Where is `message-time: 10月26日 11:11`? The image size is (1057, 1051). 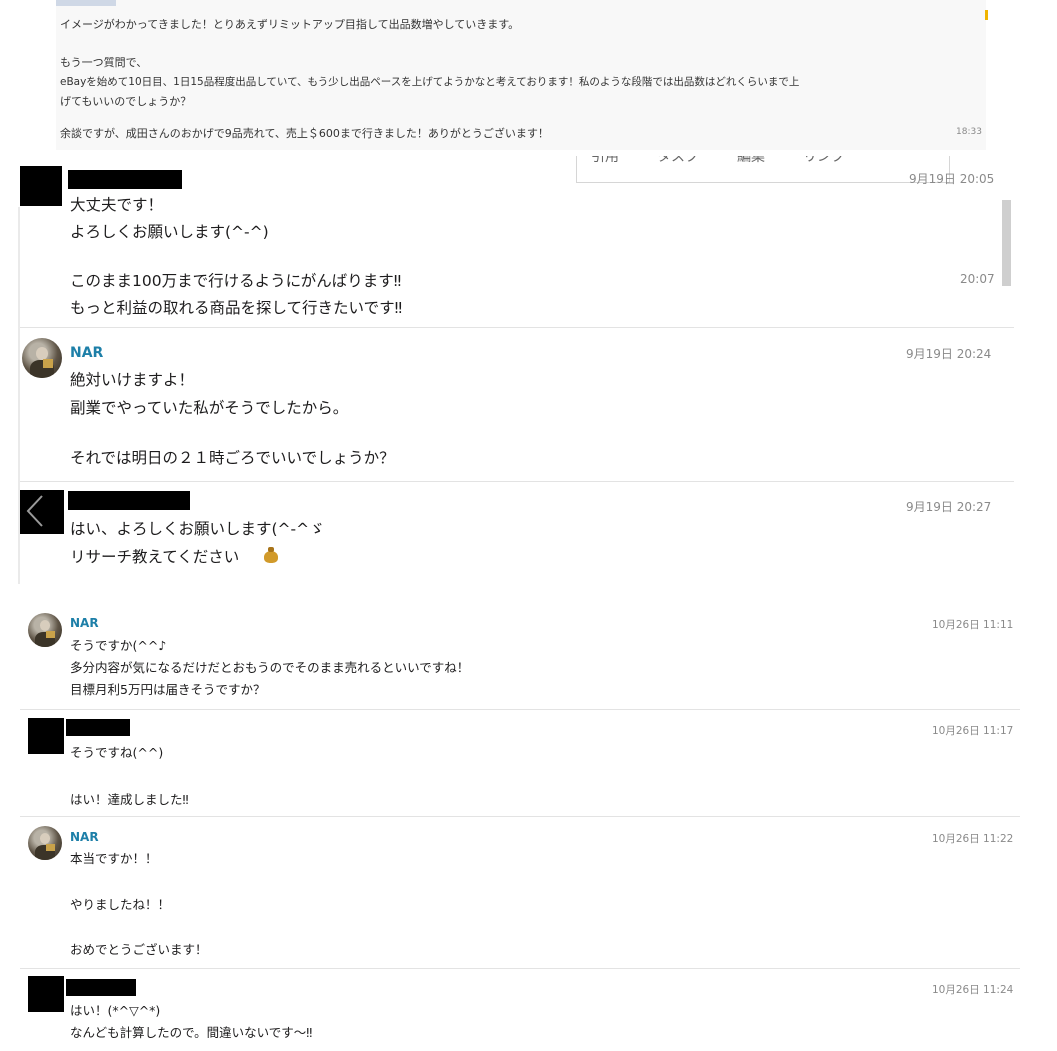 message-time: 10月26日 11:11 is located at coordinates (973, 625).